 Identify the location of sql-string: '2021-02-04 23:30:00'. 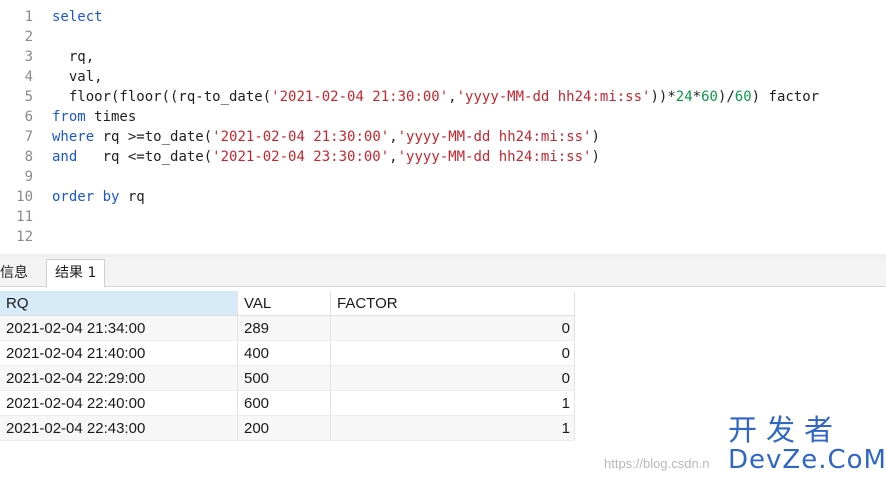
(301, 157).